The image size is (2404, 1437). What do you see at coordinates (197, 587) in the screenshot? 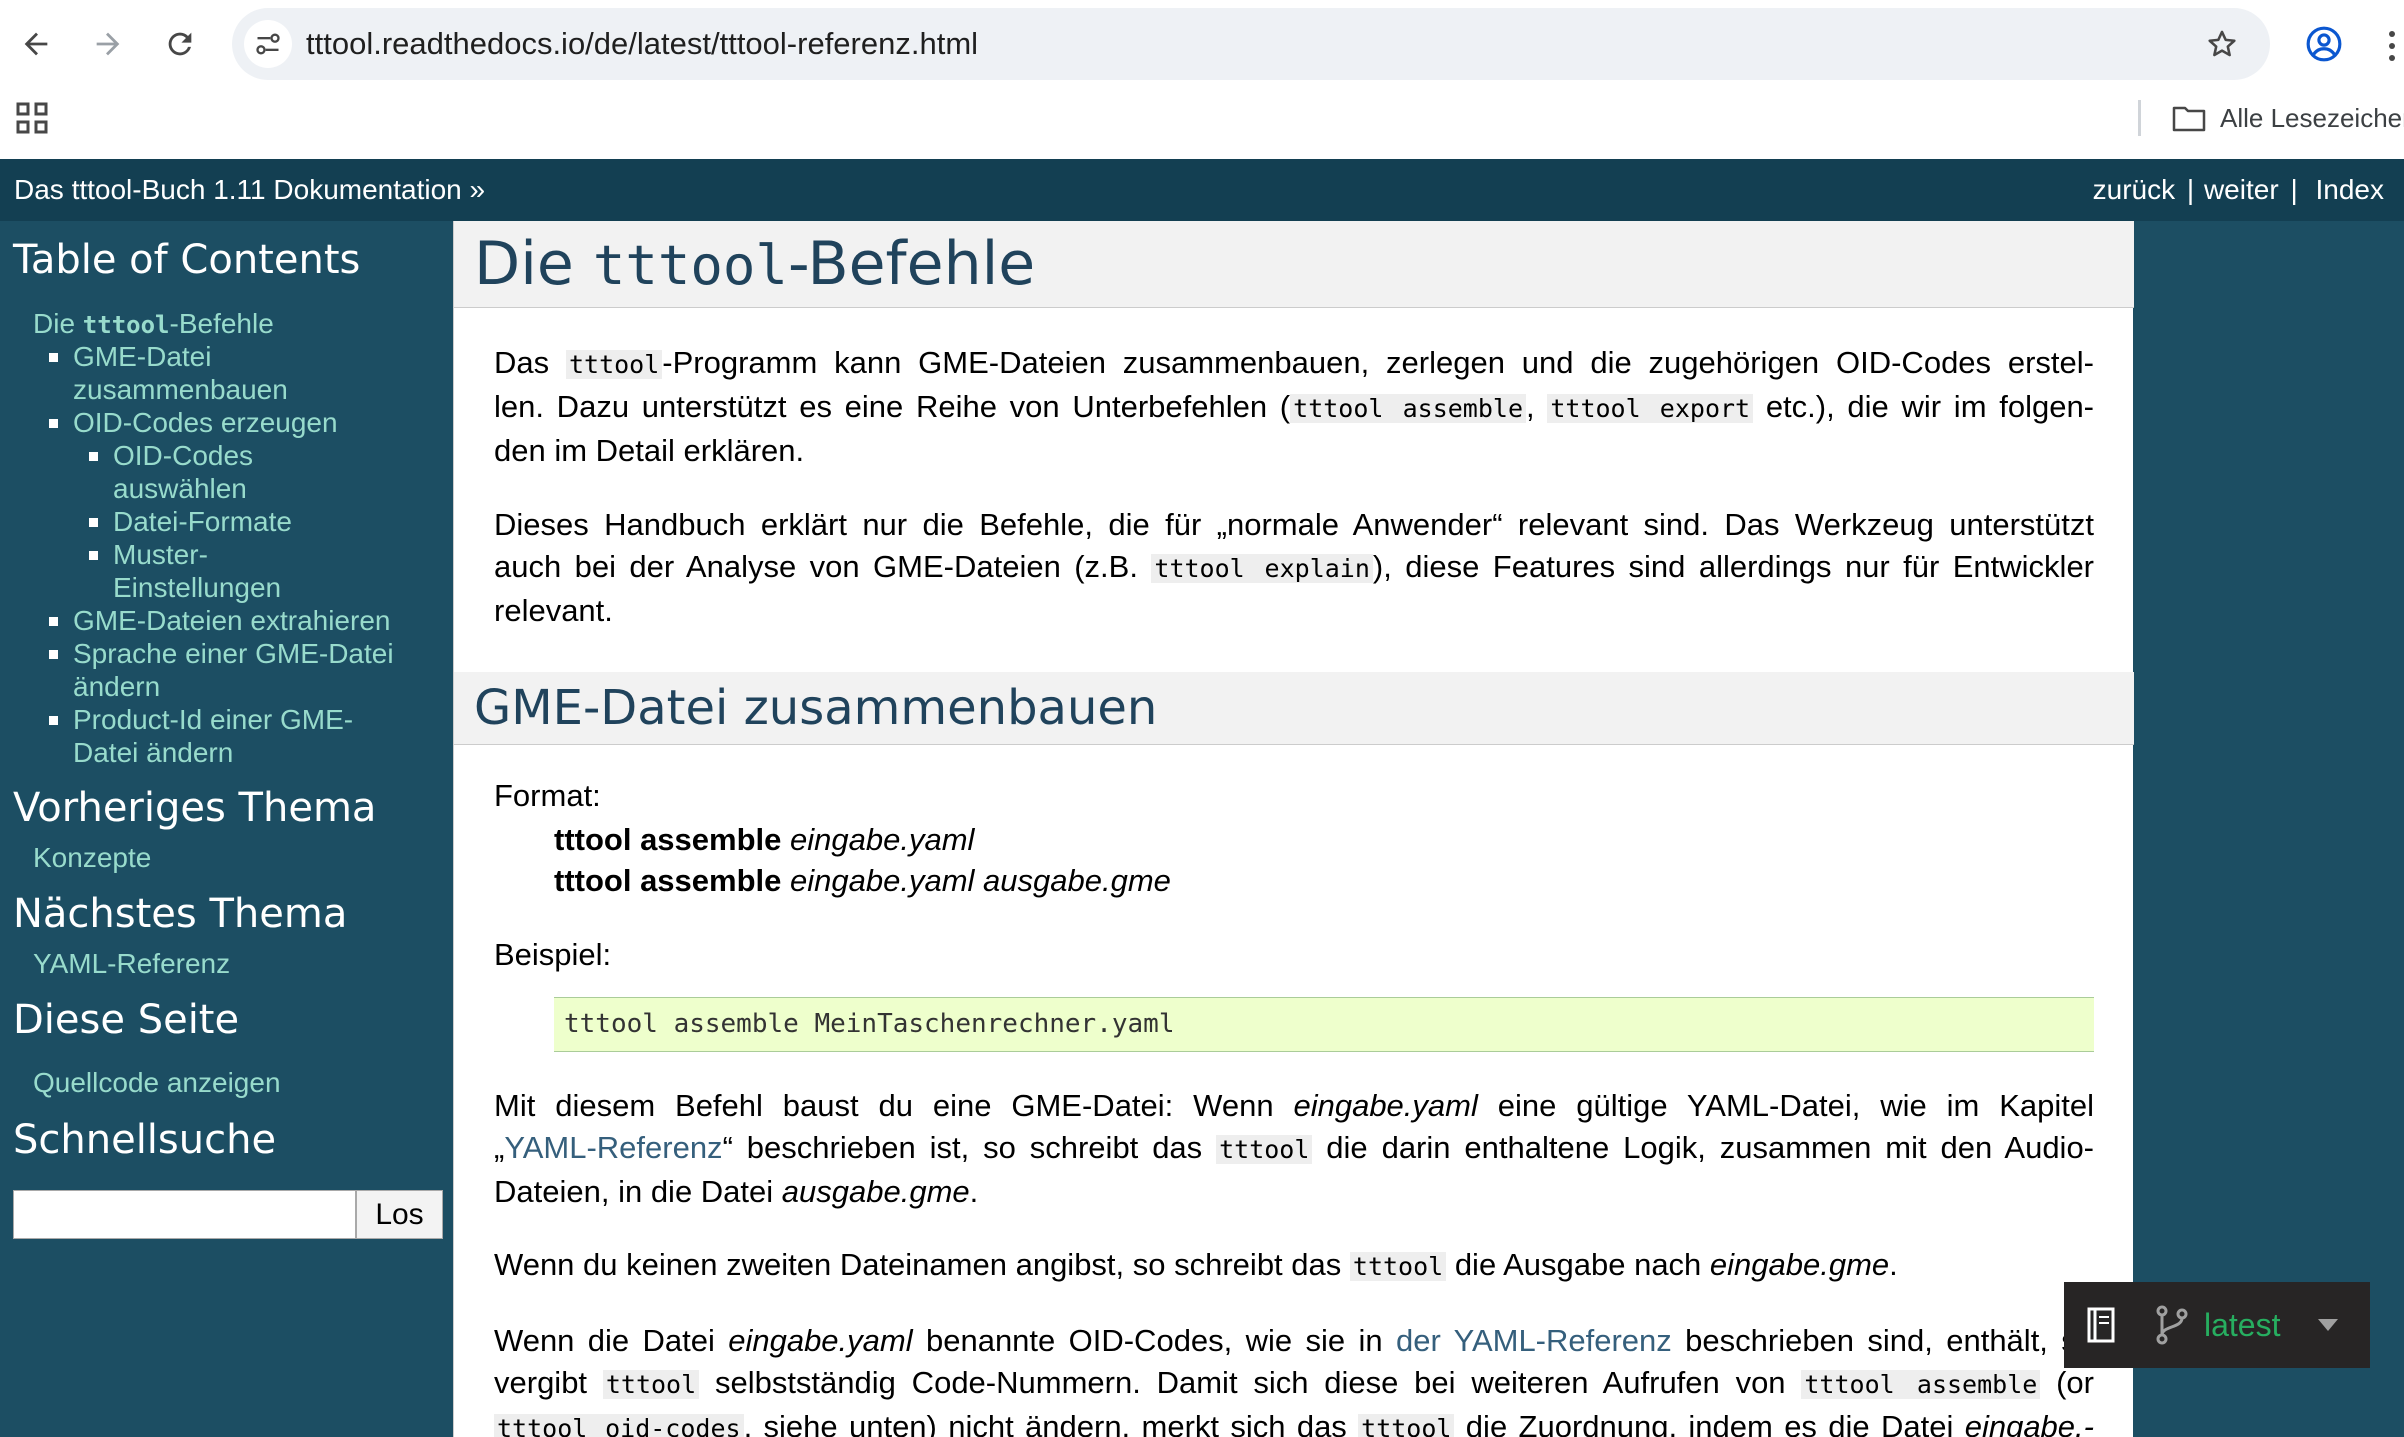
I see `toc-item-line: Einstellungen` at bounding box center [197, 587].